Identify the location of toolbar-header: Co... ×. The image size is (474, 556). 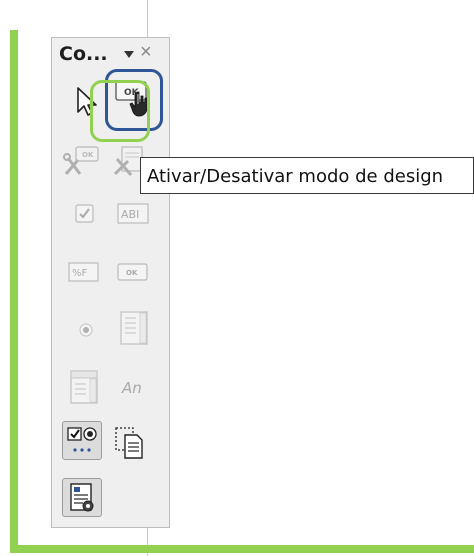
(110, 54).